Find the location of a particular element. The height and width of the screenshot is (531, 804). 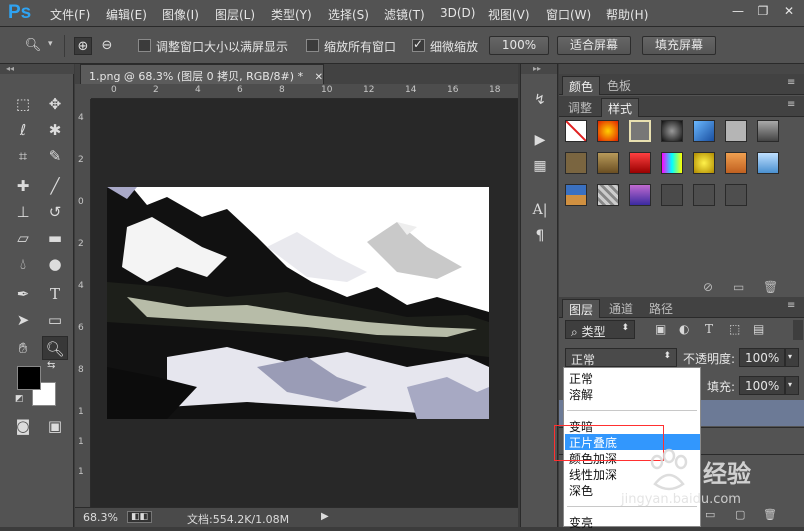

tab-layers: 图层 is located at coordinates (581, 308).